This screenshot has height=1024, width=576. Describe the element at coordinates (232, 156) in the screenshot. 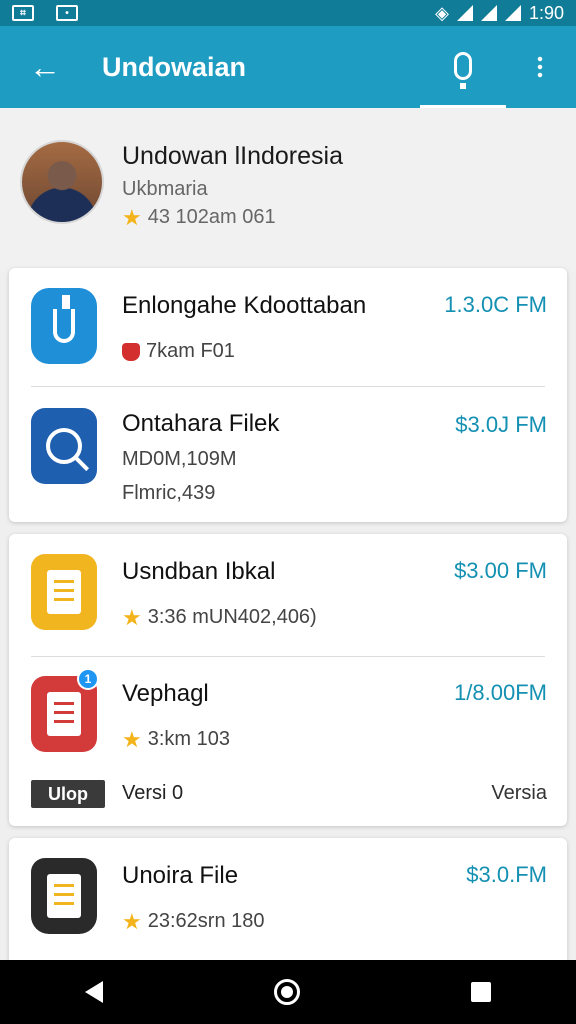

I see `profile-name: Undowan lIndoresia` at that location.